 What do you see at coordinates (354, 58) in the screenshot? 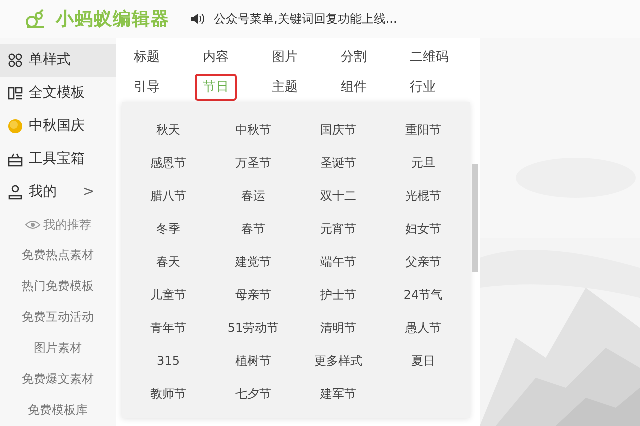
I see `category-tab: 分割` at bounding box center [354, 58].